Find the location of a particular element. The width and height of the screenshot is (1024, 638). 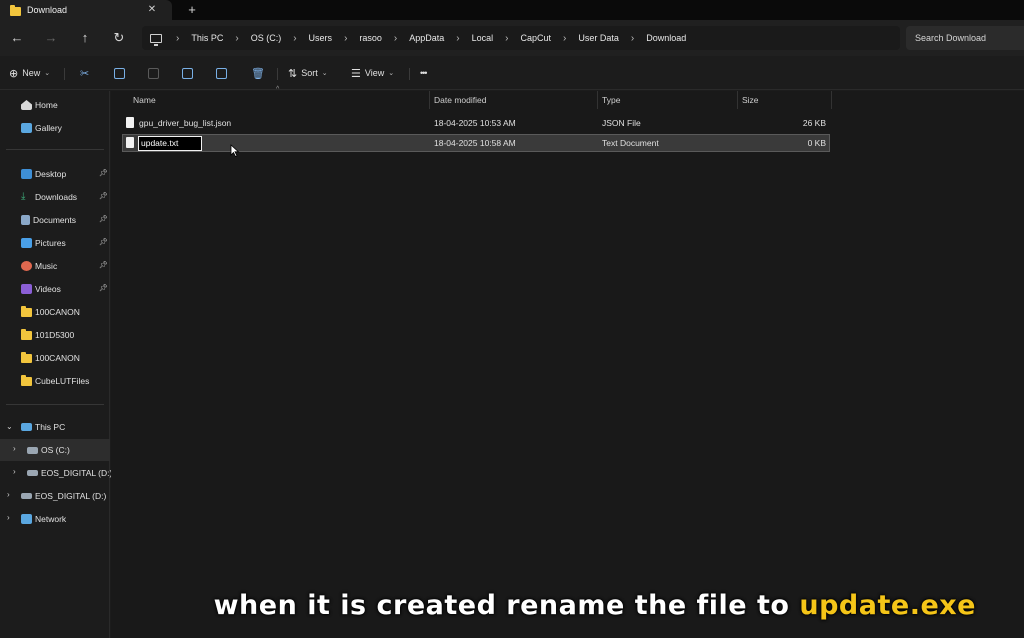

breadcrumb-capcut: CapCut is located at coordinates (536, 38).